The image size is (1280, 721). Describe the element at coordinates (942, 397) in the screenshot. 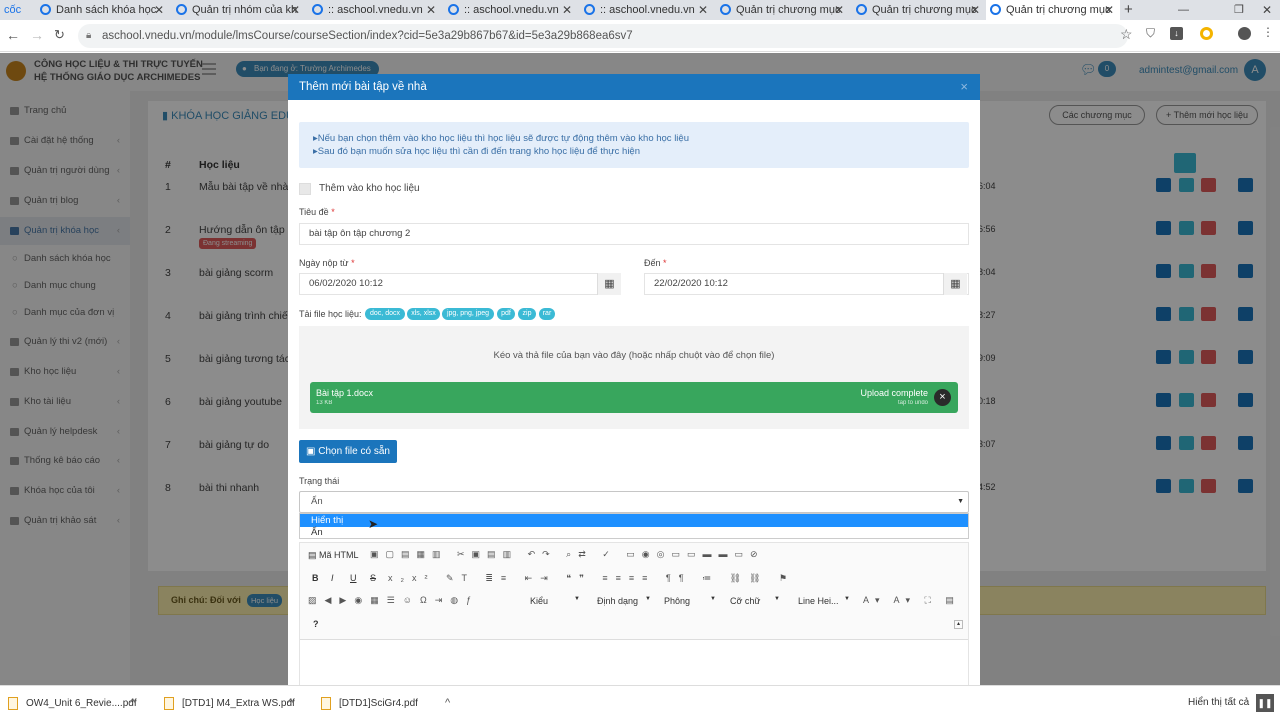

I see `remove-file-icon: ×` at that location.